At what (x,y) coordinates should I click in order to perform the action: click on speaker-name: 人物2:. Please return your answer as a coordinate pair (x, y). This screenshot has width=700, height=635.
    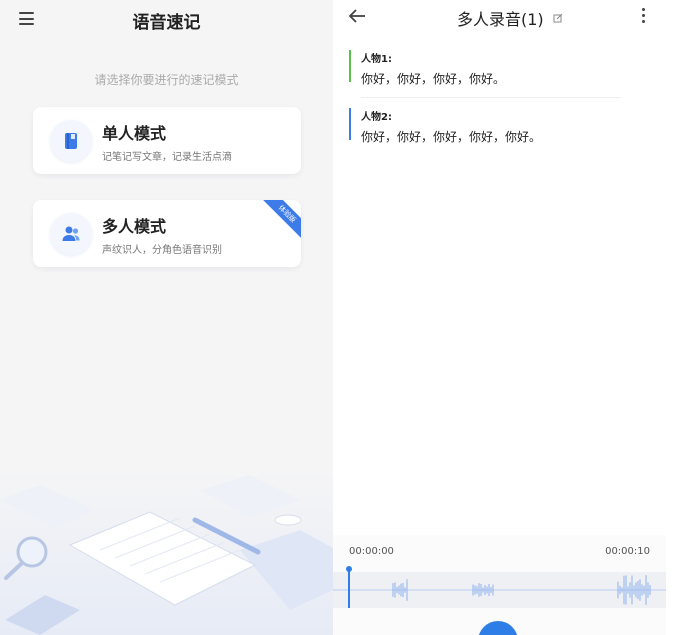
    Looking at the image, I should click on (376, 117).